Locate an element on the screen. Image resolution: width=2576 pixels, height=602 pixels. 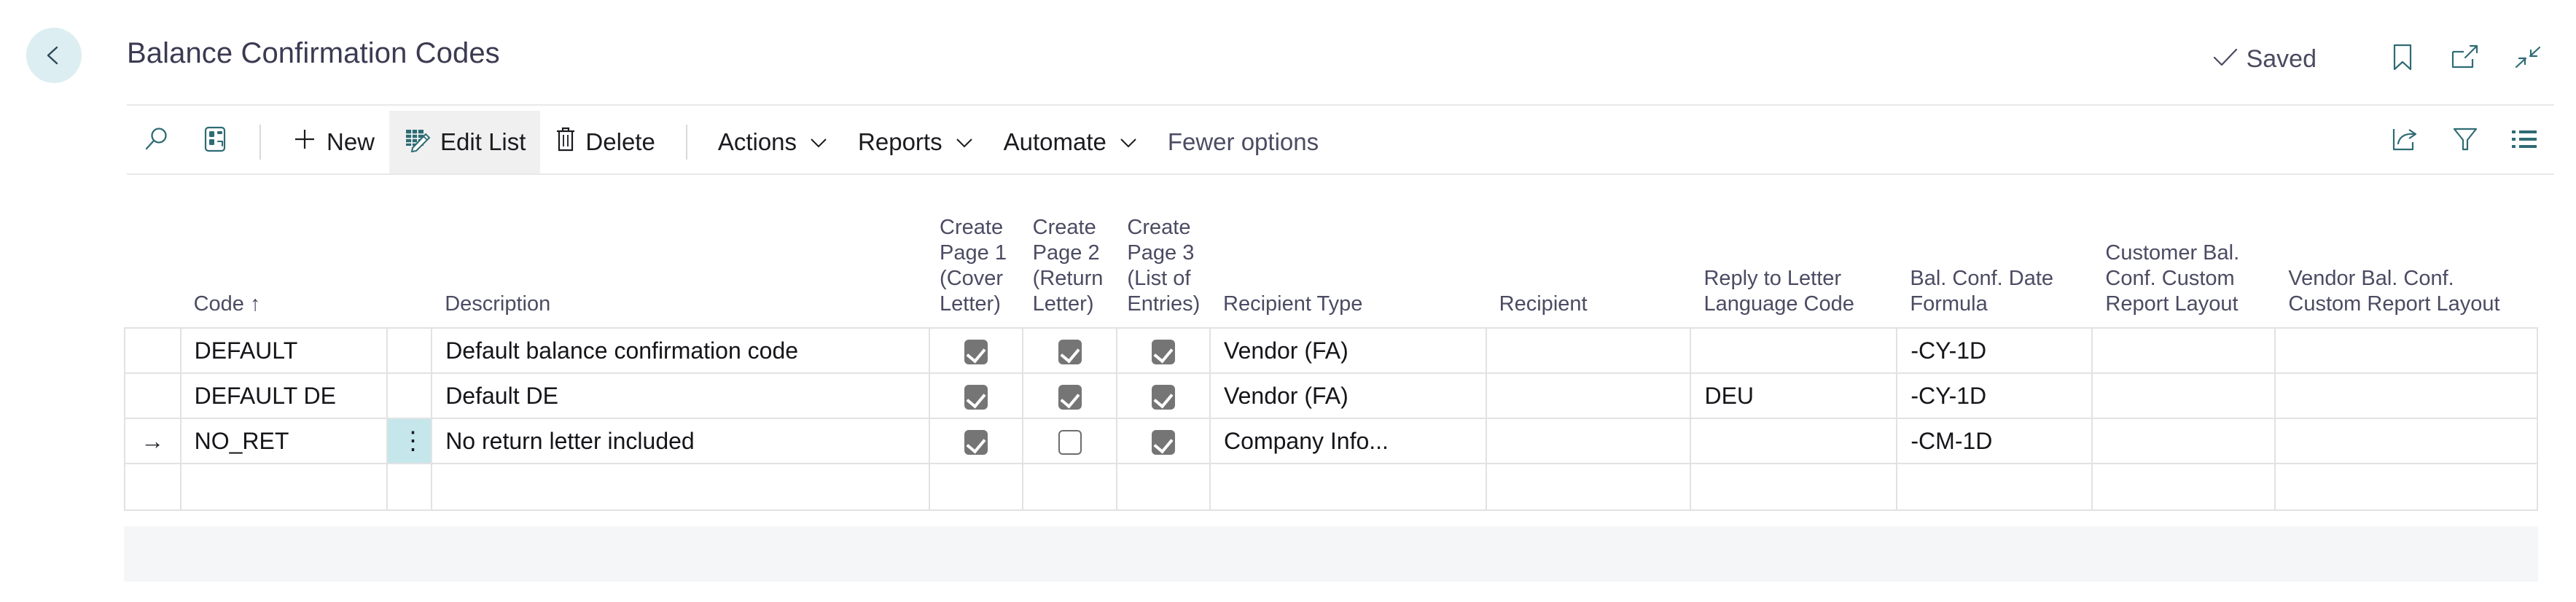
share-button is located at coordinates (2405, 142).